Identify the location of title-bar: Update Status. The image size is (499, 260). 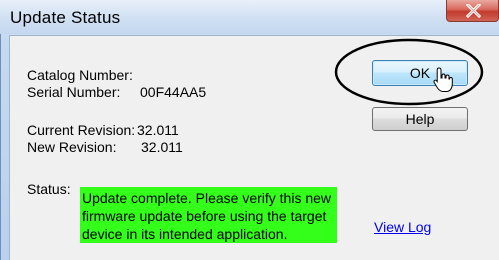
(249, 17).